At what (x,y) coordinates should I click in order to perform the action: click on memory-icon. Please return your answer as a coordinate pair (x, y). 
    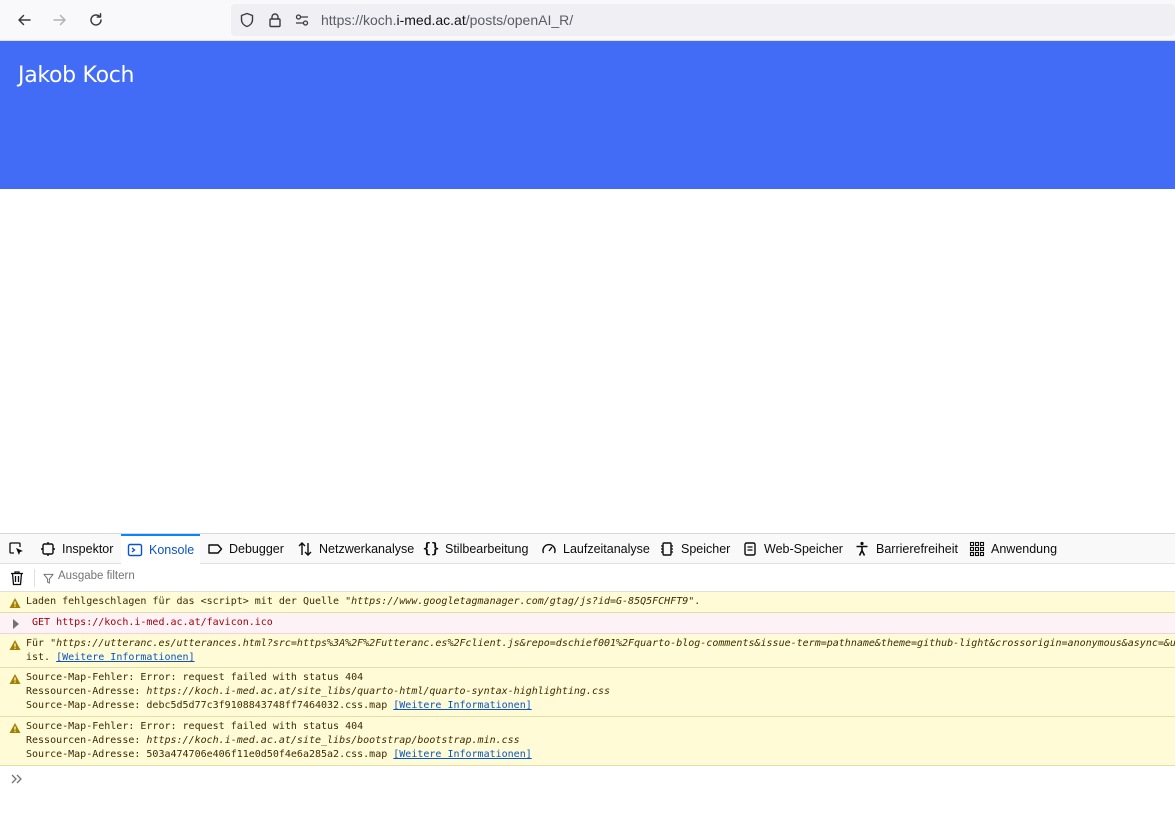
    Looking at the image, I should click on (667, 549).